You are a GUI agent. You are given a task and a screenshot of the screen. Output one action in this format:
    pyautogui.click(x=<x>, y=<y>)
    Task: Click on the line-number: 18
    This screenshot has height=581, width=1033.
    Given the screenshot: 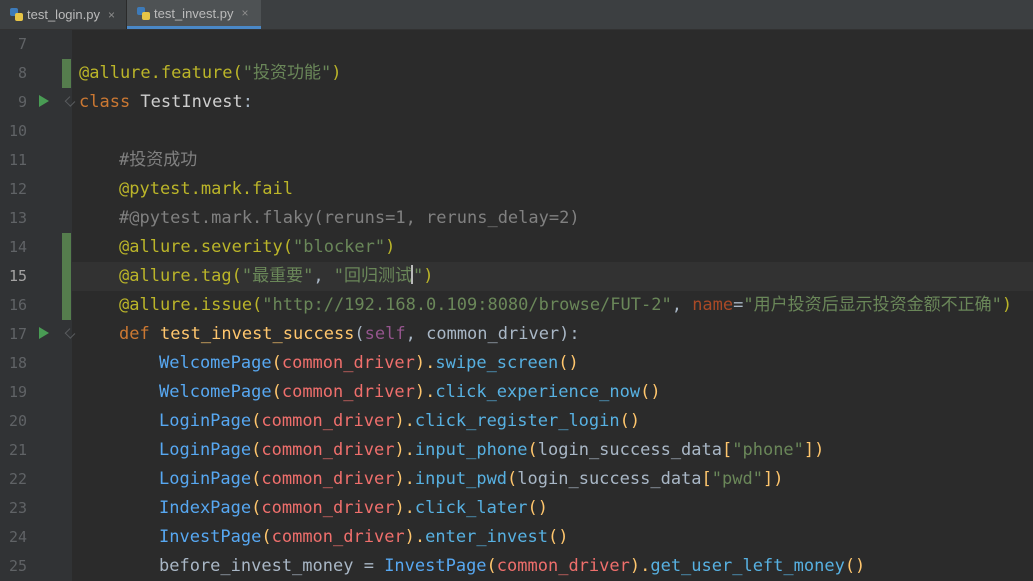 What is the action you would take?
    pyautogui.click(x=13, y=363)
    